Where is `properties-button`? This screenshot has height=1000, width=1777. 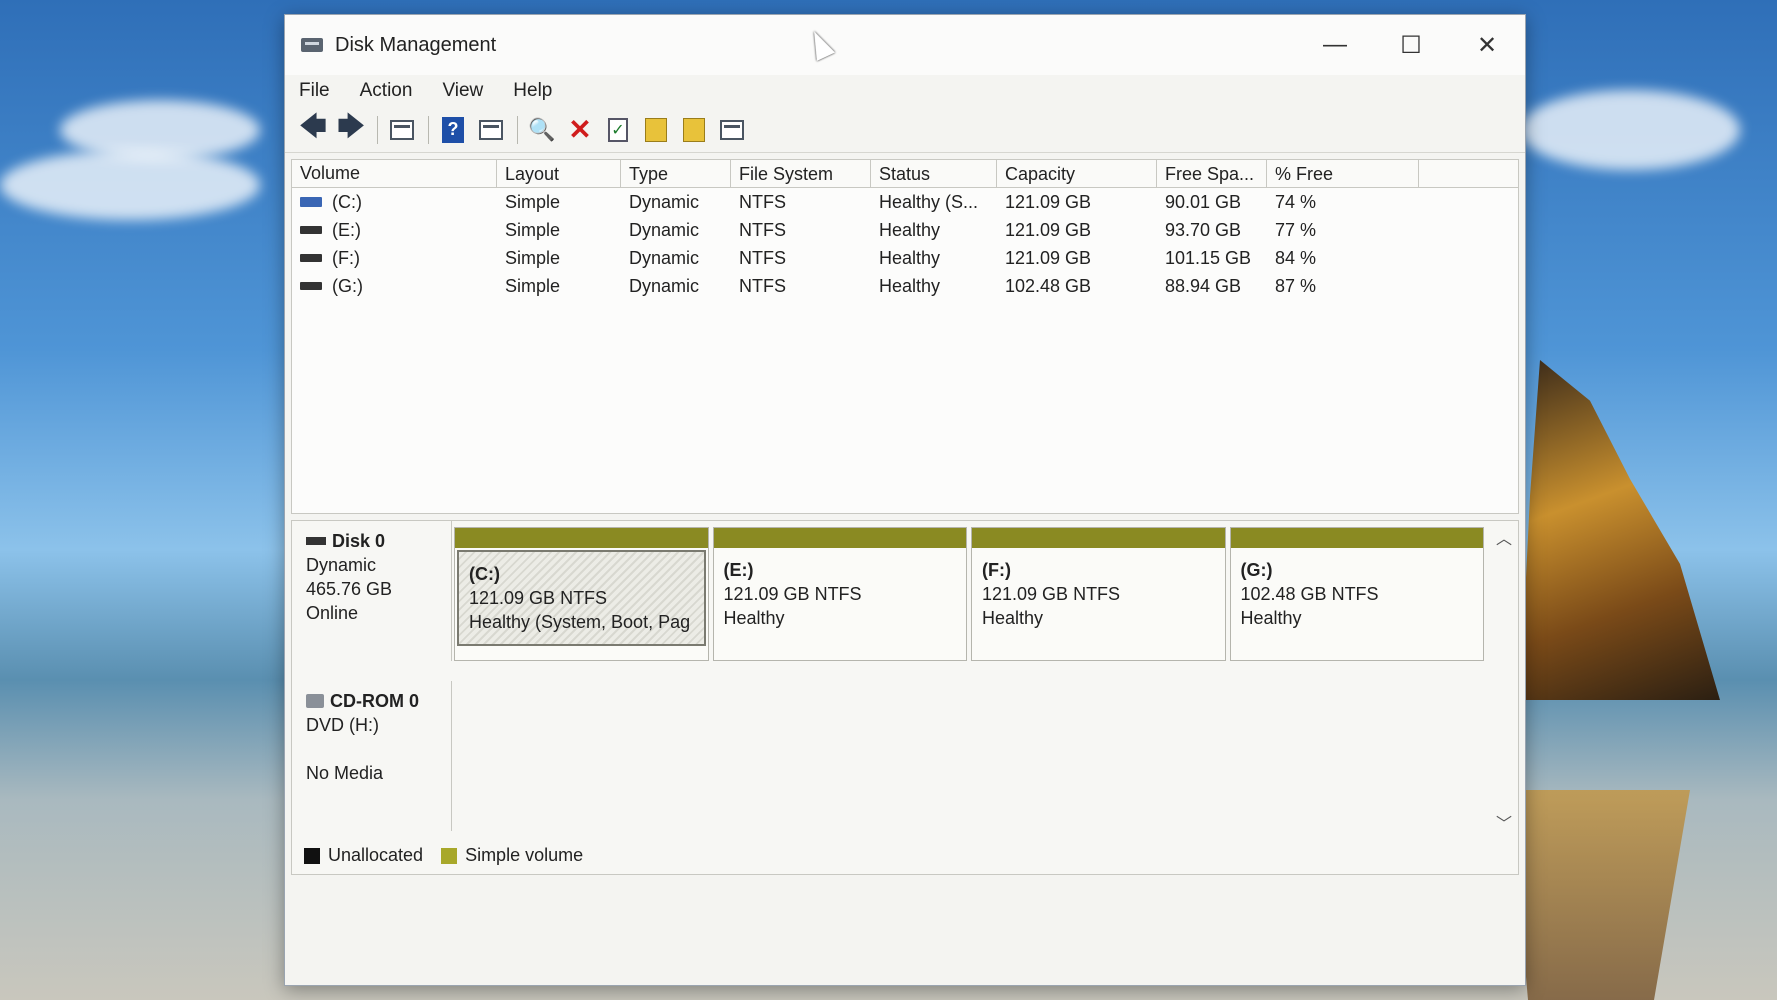 properties-button is located at coordinates (491, 130).